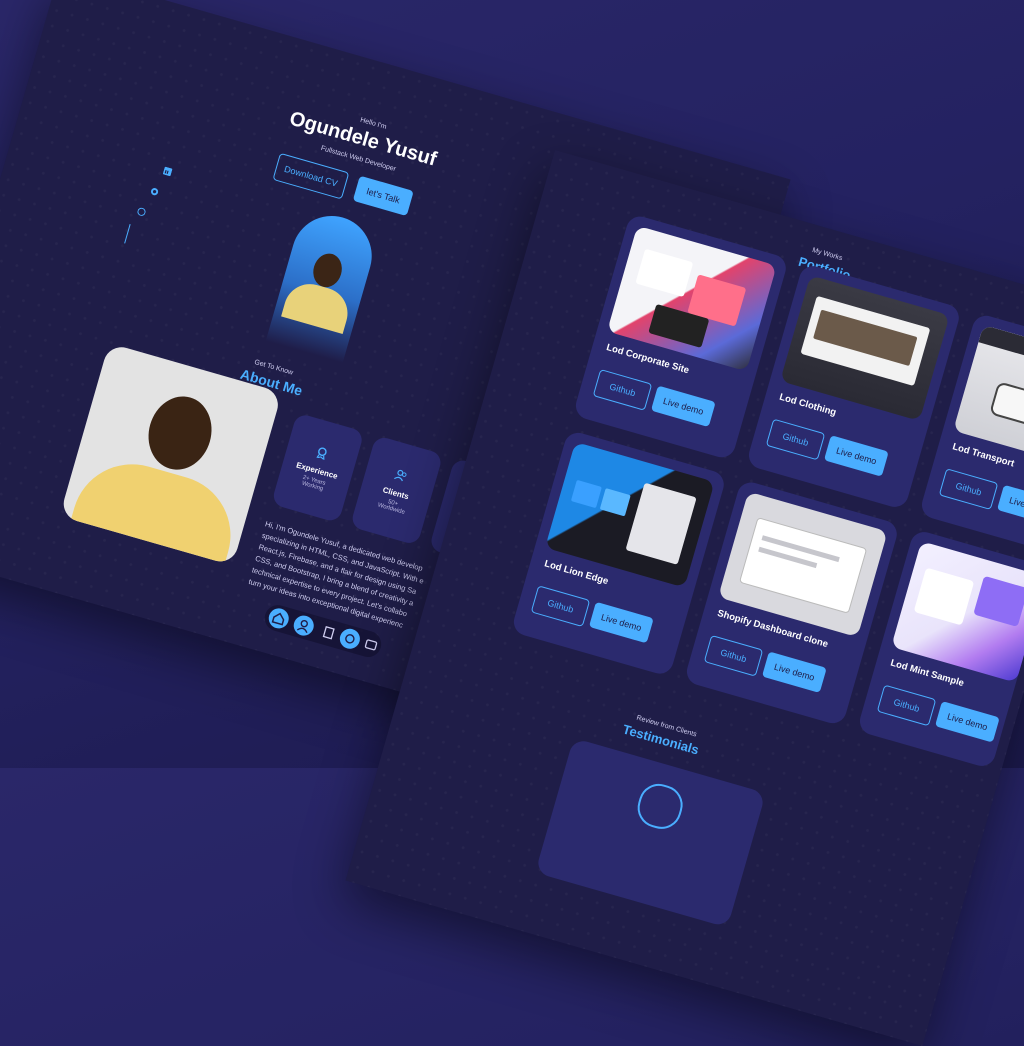 This screenshot has height=1046, width=1024. Describe the element at coordinates (808, 405) in the screenshot. I see `project-name: Lod Clothing` at that location.